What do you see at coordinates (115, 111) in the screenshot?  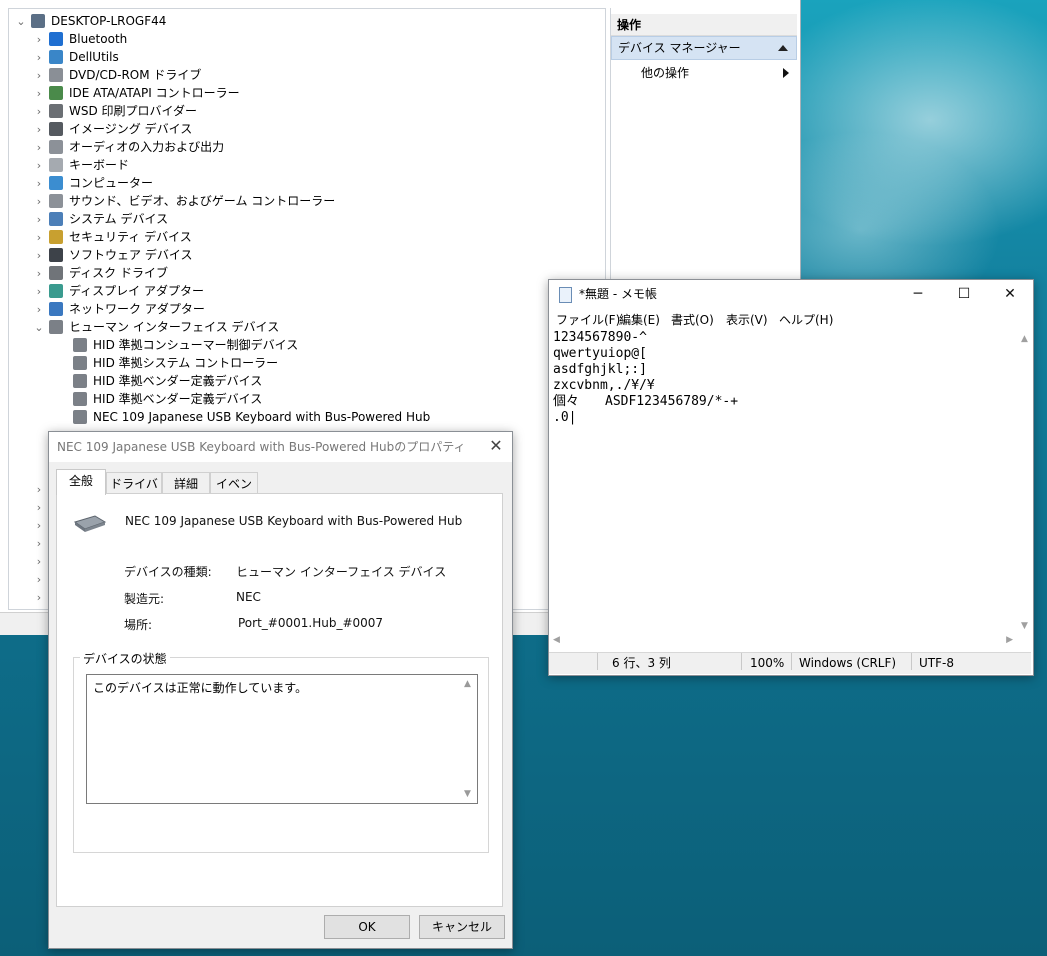 I see `tree-category: › WSD 印刷プロバイダー` at bounding box center [115, 111].